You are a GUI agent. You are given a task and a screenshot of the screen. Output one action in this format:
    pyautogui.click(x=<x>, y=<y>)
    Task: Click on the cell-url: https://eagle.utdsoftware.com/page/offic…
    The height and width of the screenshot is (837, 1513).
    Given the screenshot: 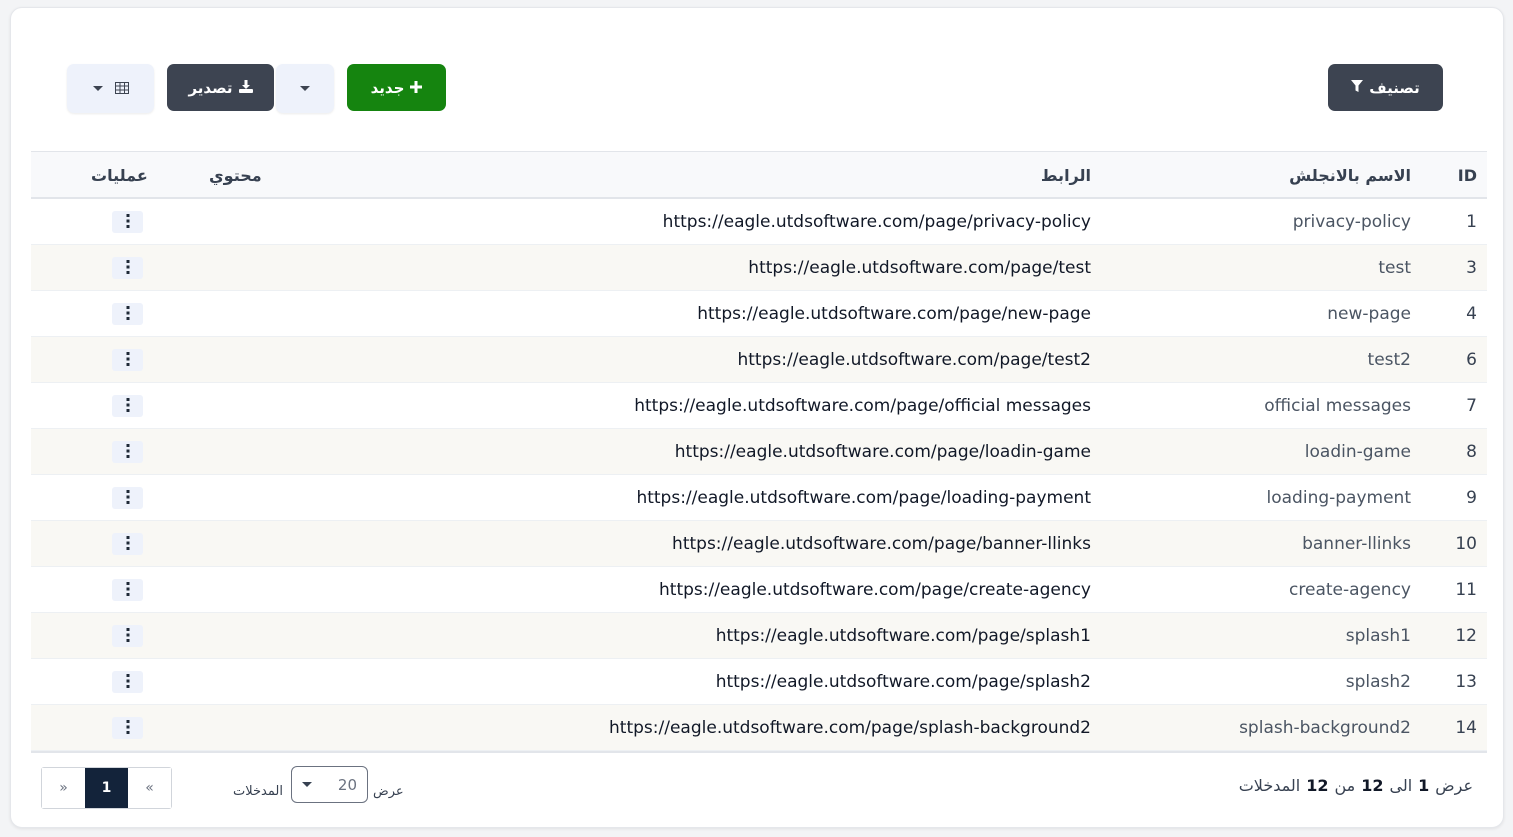 What is the action you would take?
    pyautogui.click(x=862, y=406)
    